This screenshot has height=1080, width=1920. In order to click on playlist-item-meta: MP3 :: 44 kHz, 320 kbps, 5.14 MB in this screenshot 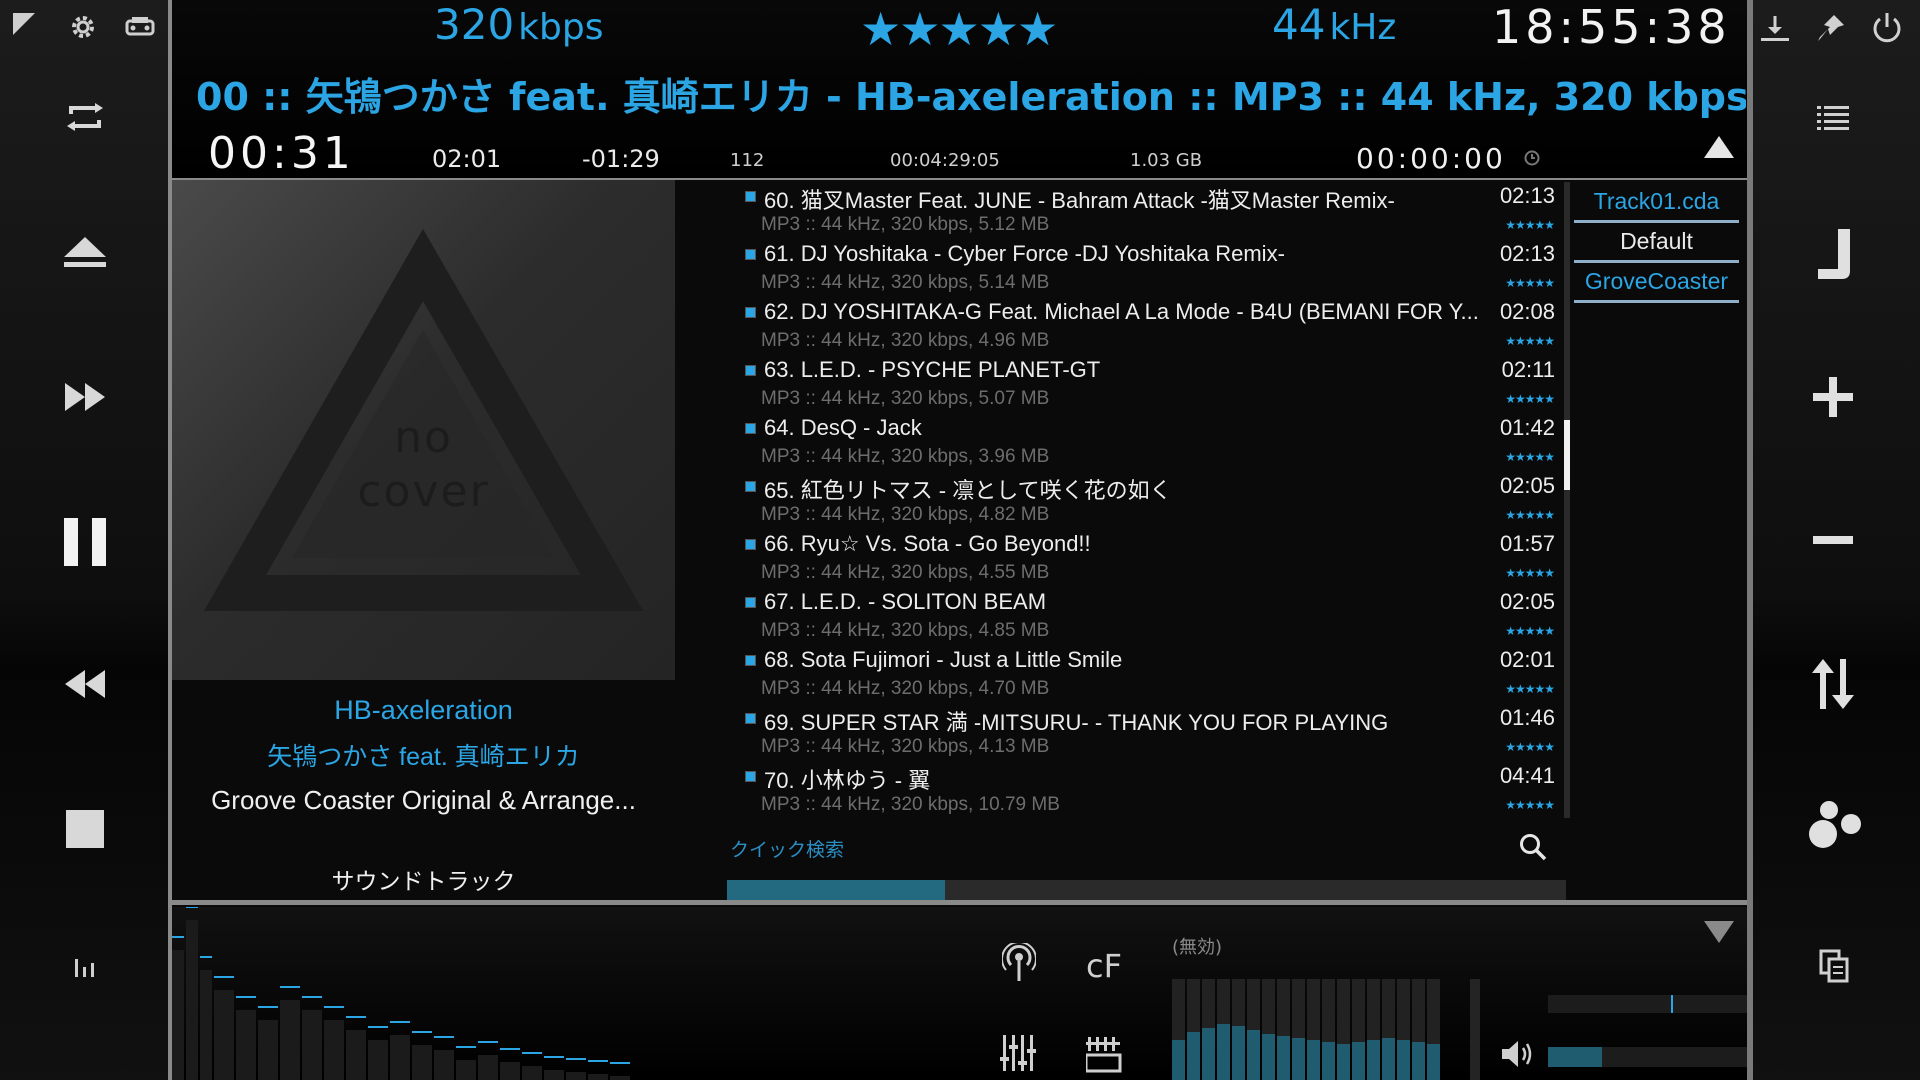, I will do `click(905, 282)`.